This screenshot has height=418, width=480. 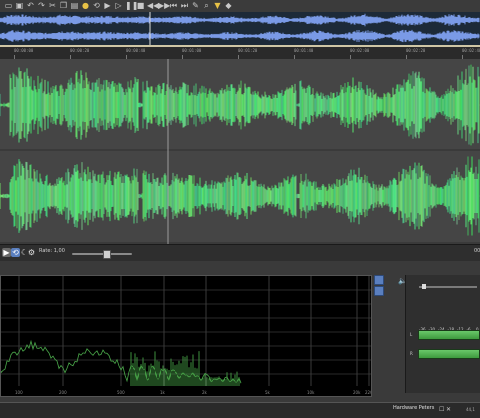 What do you see at coordinates (118, 5) in the screenshot?
I see `play-all-icon: ▷` at bounding box center [118, 5].